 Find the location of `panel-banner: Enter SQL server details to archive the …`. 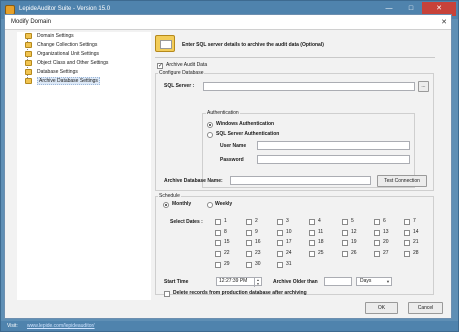

panel-banner: Enter SQL server details to archive the … is located at coordinates (253, 45).